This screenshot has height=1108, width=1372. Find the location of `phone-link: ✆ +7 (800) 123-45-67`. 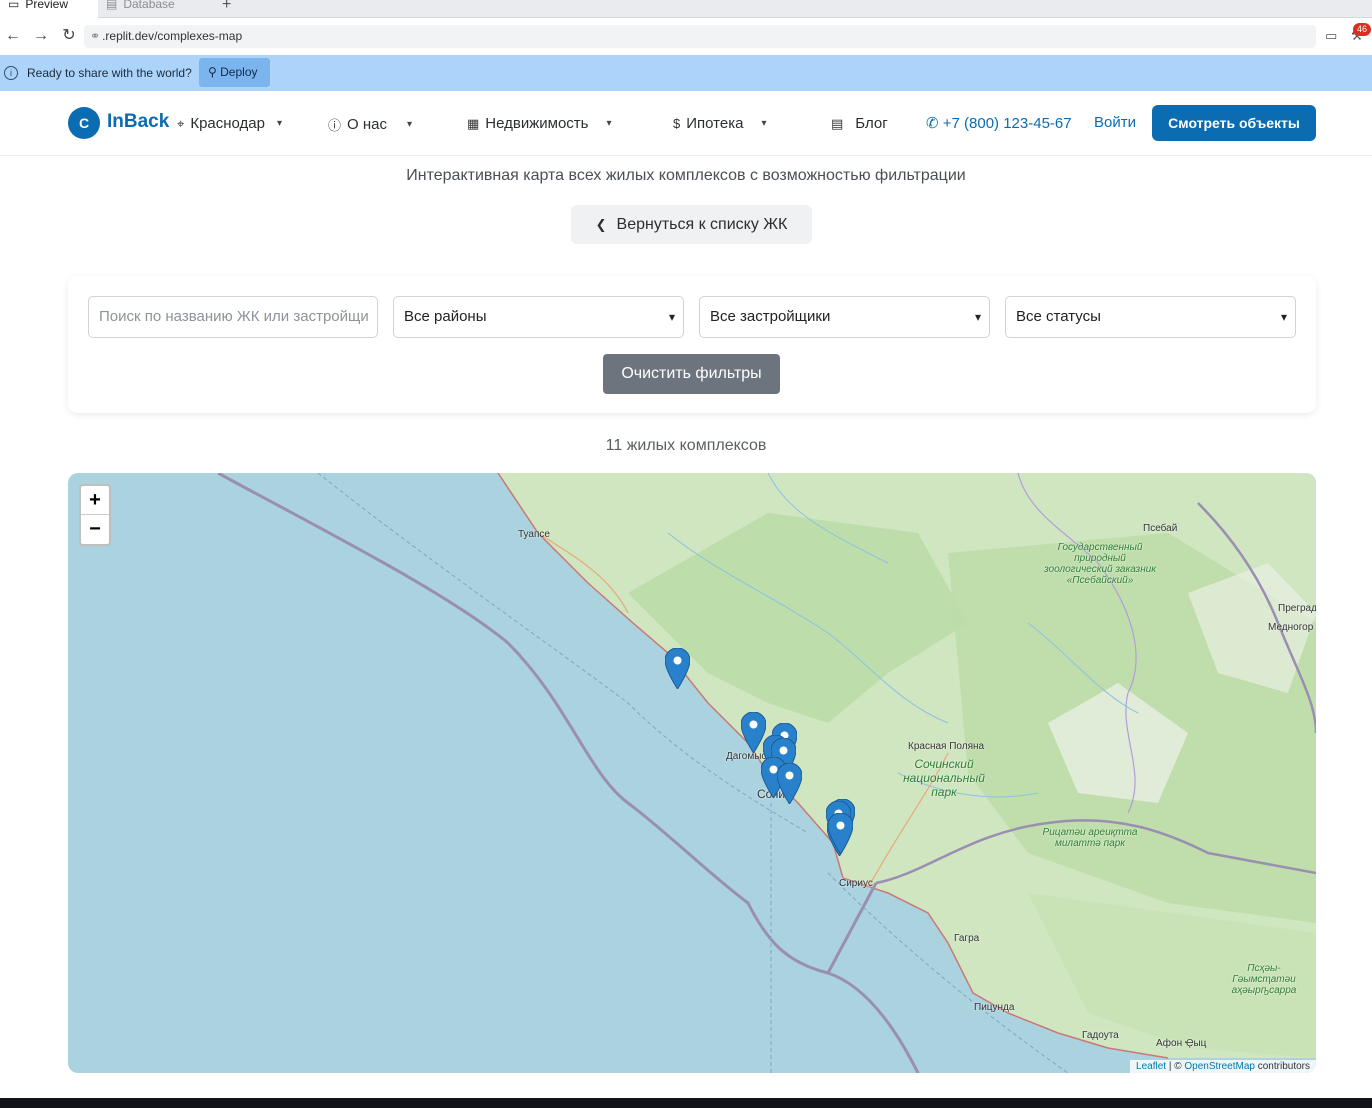

phone-link: ✆ +7 (800) 123-45-67 is located at coordinates (999, 123).